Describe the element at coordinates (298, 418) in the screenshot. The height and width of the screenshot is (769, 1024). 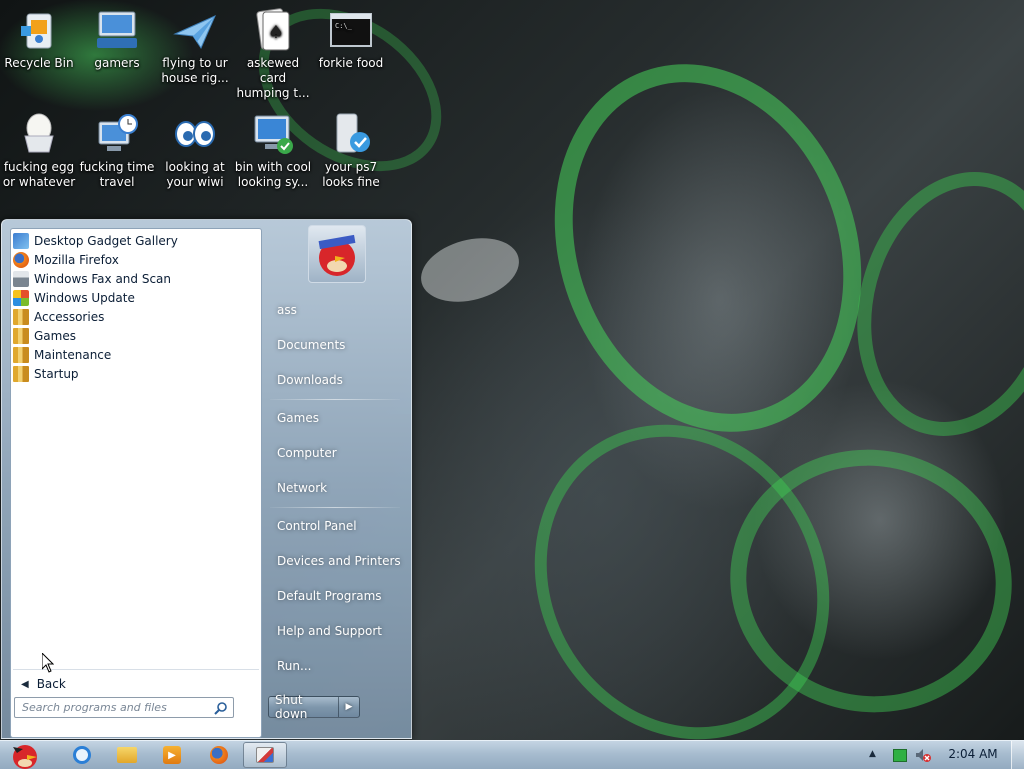
I see `right-item-label: Games` at that location.